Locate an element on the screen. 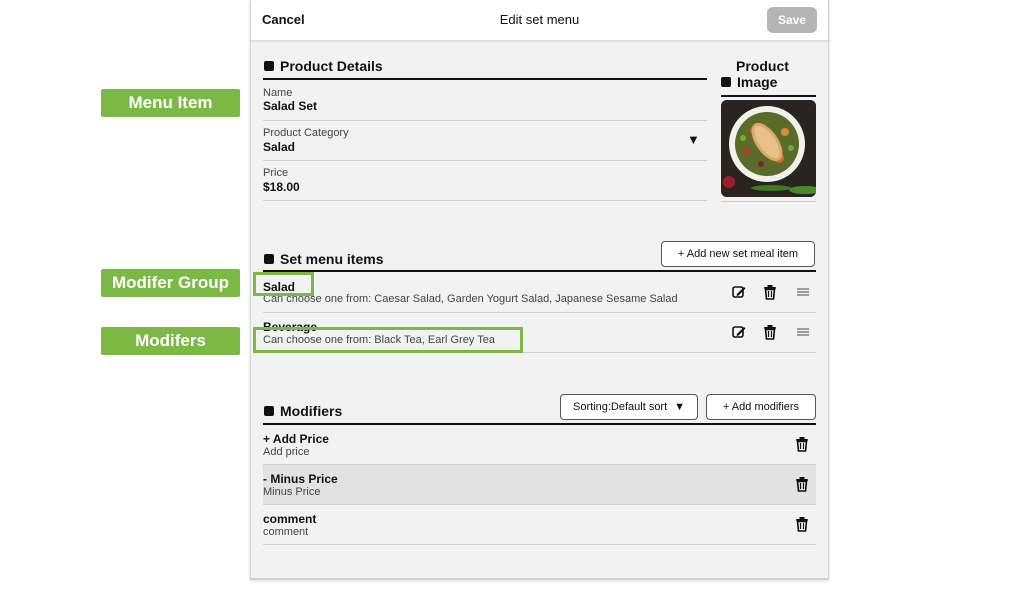 This screenshot has width=1023, height=592. add-modifiers-button: + Add modifiers is located at coordinates (761, 407).